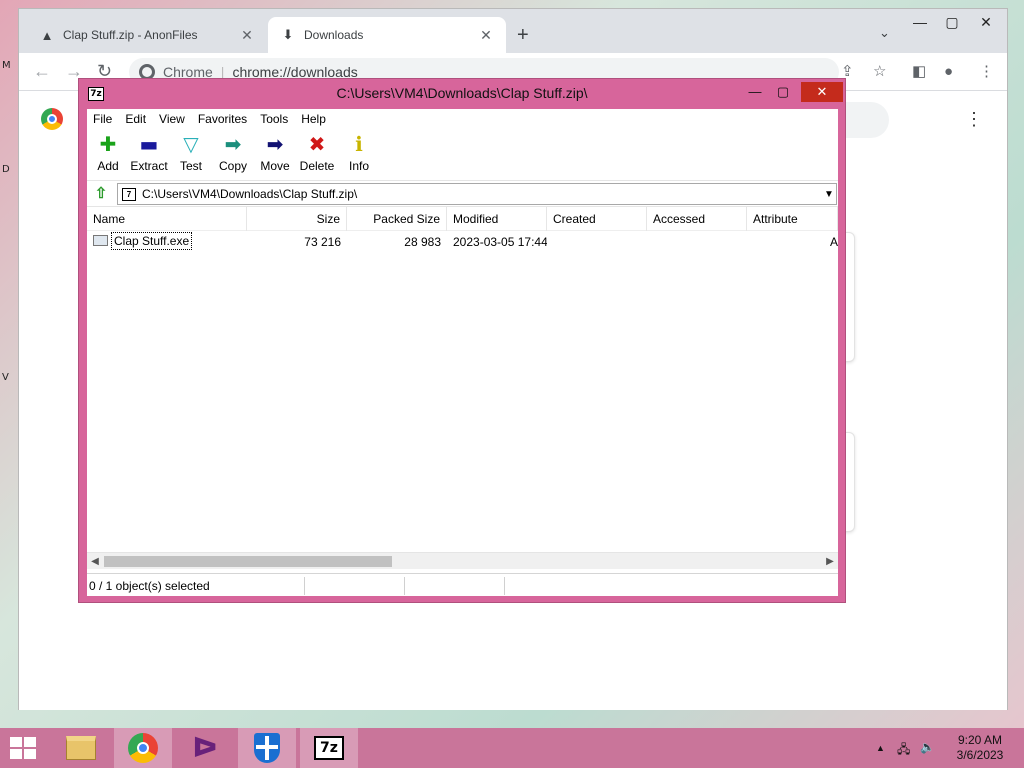 The width and height of the screenshot is (1024, 768). I want to click on taskbar-defender, so click(267, 748).